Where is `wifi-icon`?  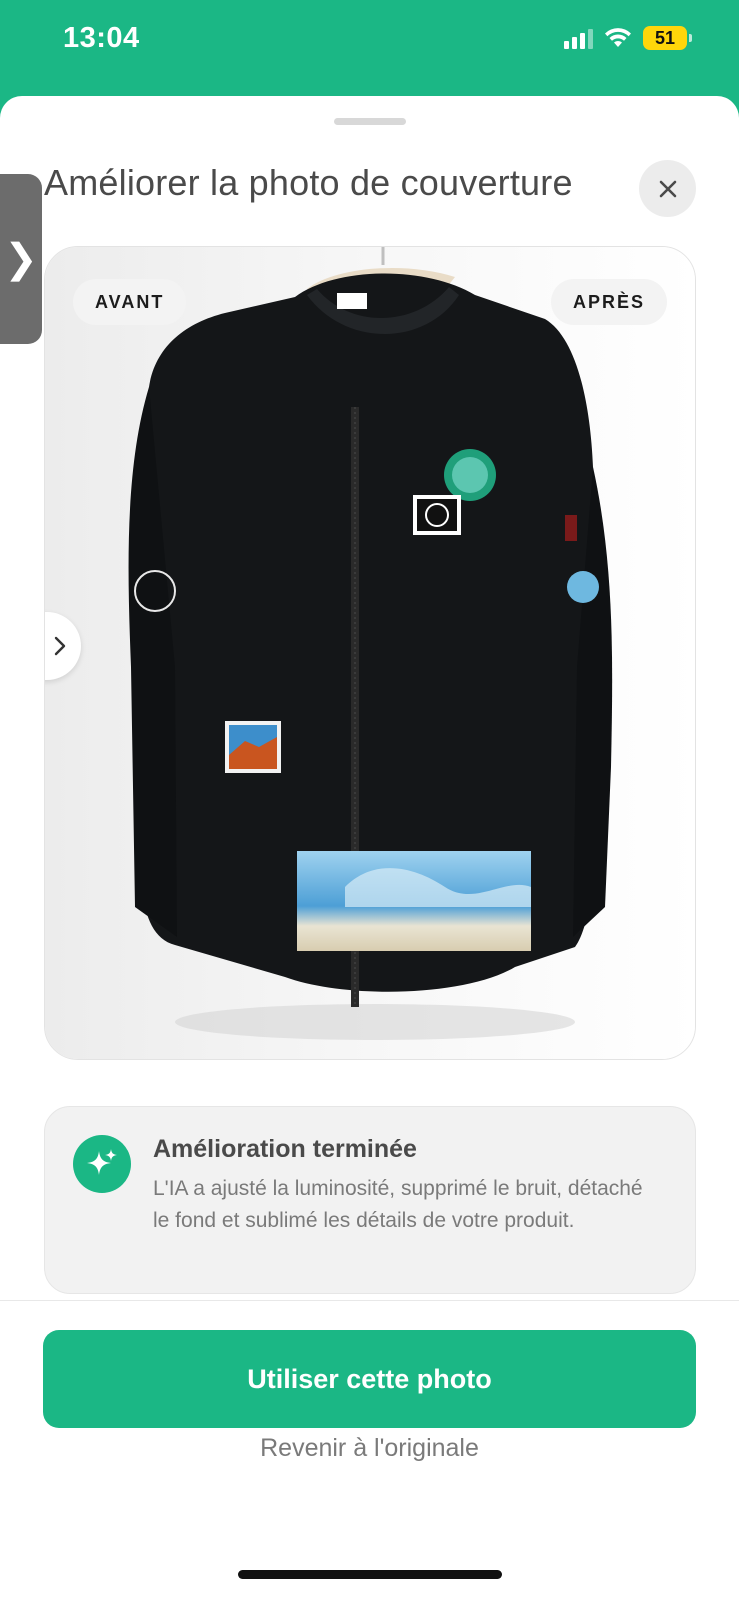 wifi-icon is located at coordinates (618, 37).